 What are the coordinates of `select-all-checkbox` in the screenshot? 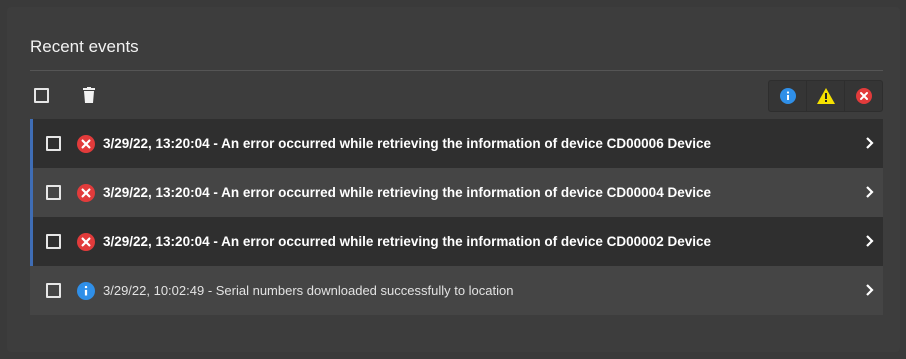 It's located at (41, 95).